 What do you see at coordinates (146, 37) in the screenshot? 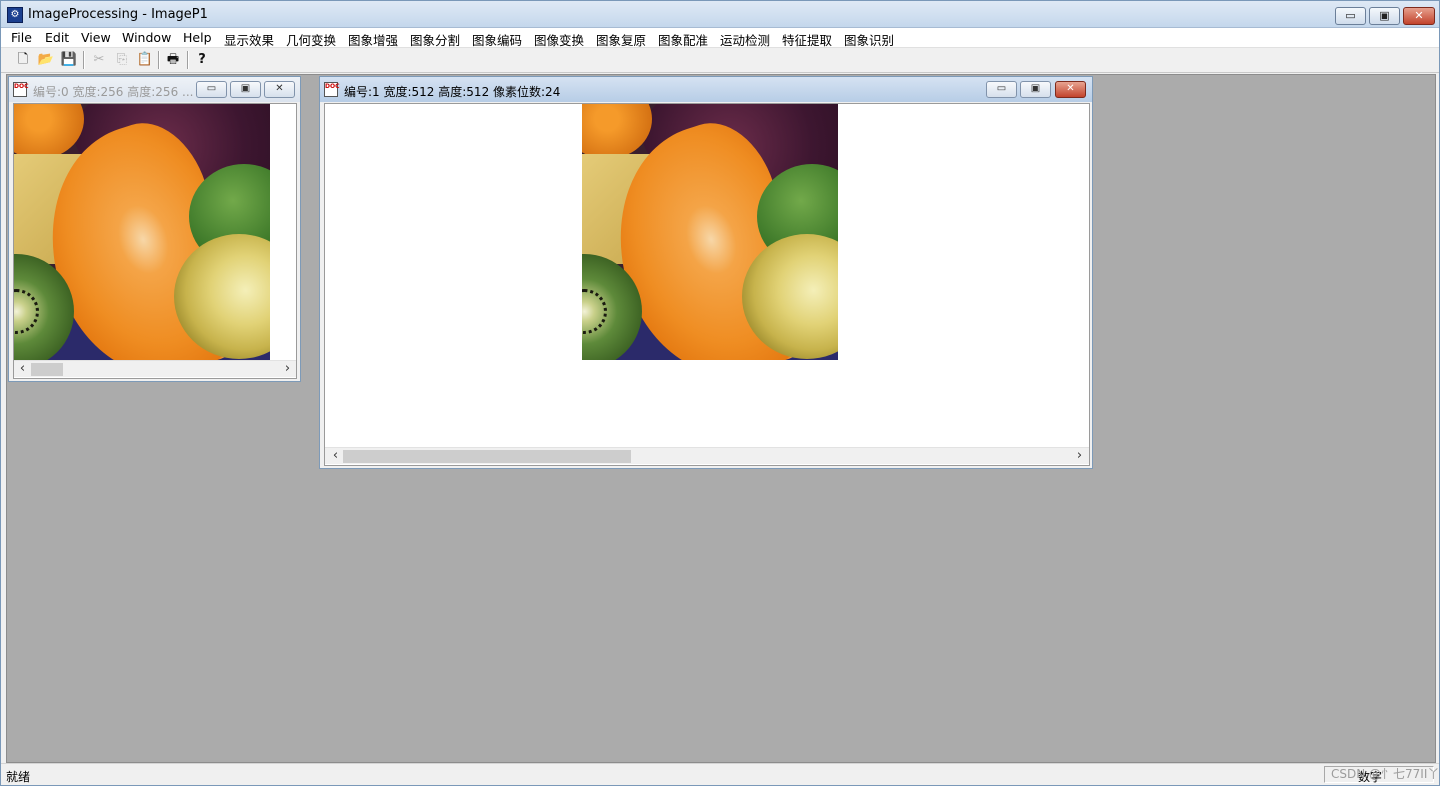
I see `menu-window: Window` at bounding box center [146, 37].